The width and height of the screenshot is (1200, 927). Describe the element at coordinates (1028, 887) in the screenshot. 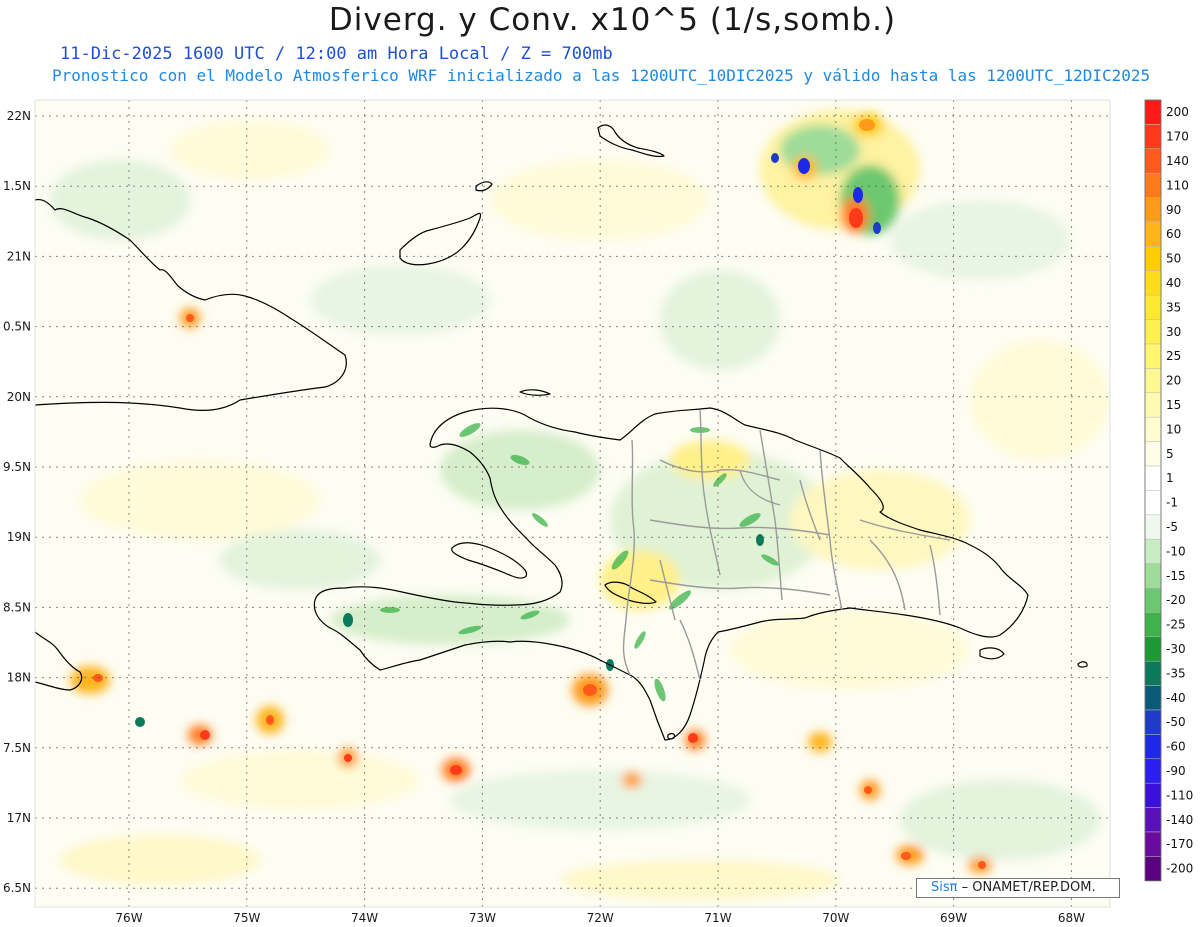

I see `credit-text: – ONAMET/REP.DOM.` at that location.